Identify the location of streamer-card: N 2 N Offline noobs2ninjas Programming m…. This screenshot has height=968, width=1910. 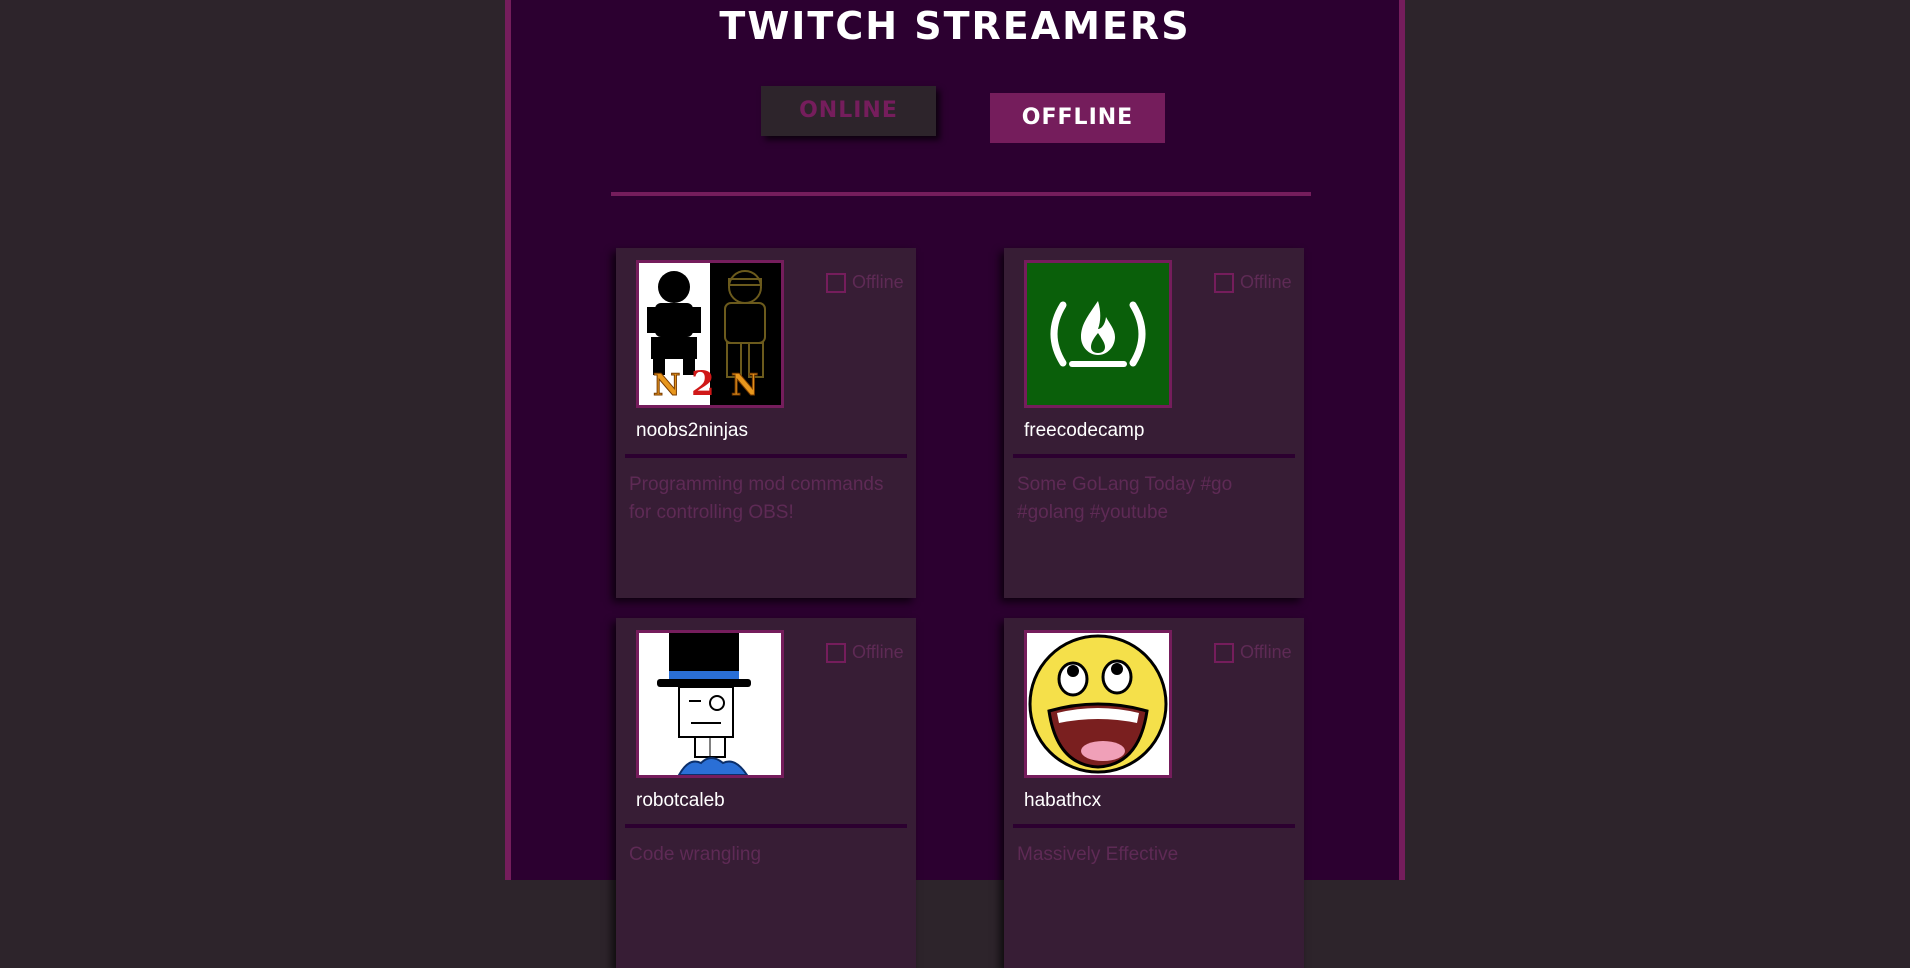
(766, 423).